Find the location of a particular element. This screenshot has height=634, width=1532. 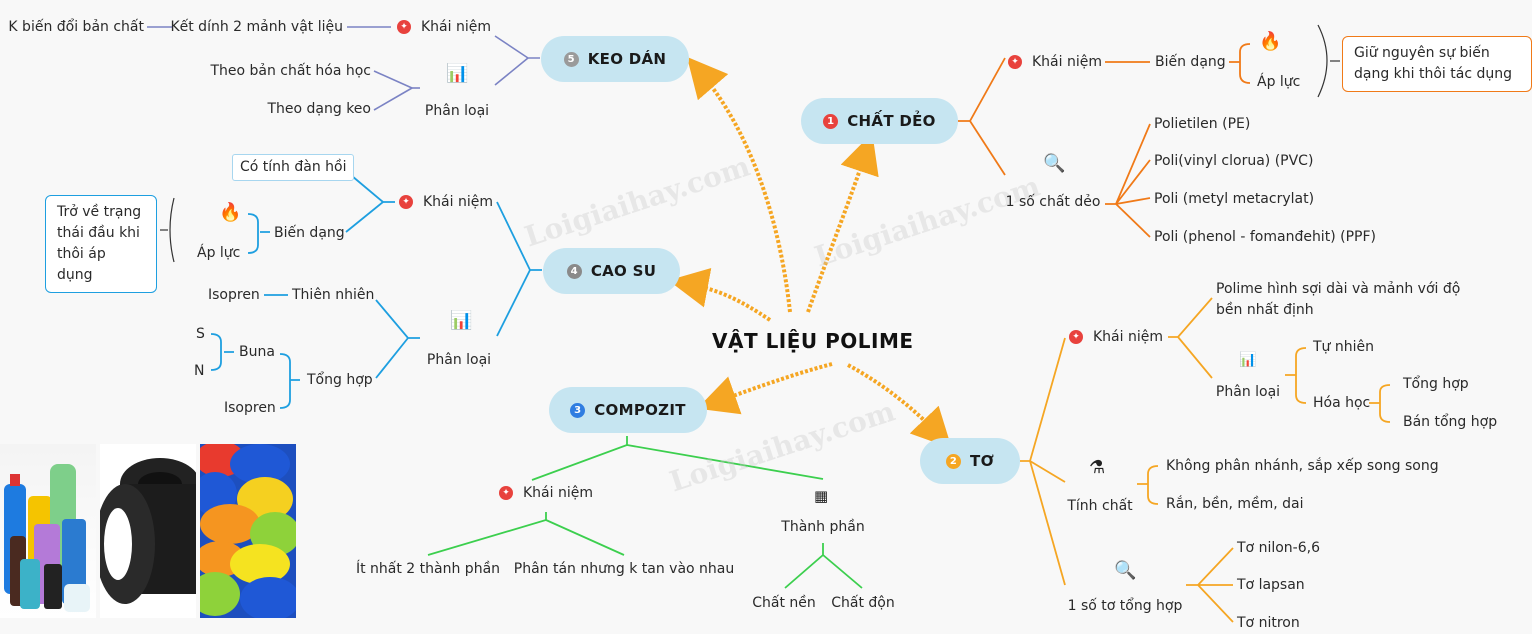

chat-deo-ap-luc: Áp lực is located at coordinates (1278, 82).